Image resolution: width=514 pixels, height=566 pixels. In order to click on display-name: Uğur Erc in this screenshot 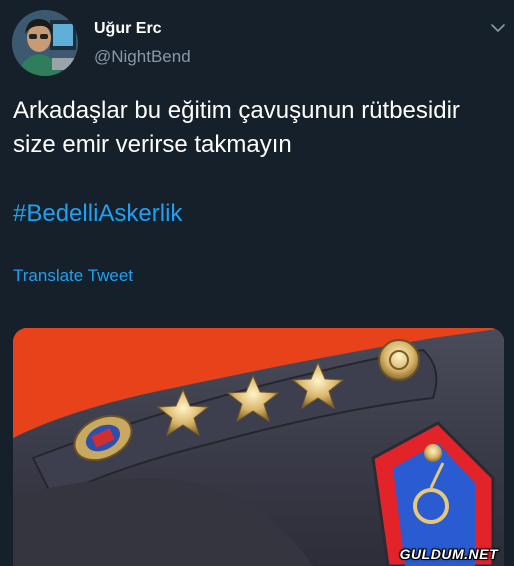, I will do `click(128, 29)`.